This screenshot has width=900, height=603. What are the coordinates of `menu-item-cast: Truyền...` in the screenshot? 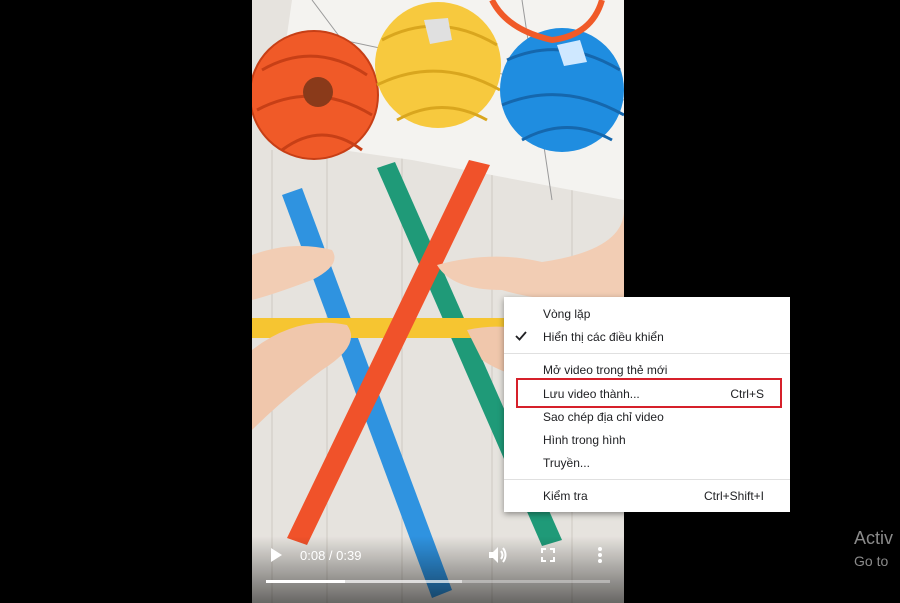 It's located at (647, 463).